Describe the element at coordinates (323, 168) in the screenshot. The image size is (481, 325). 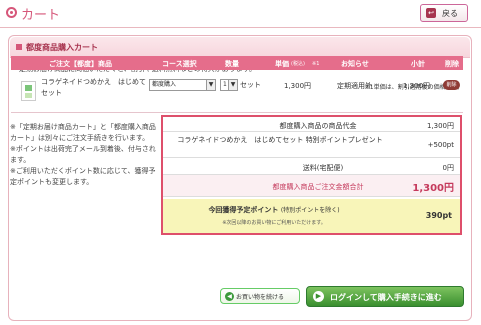
I see `summary-label: 送料(宅配便)` at that location.